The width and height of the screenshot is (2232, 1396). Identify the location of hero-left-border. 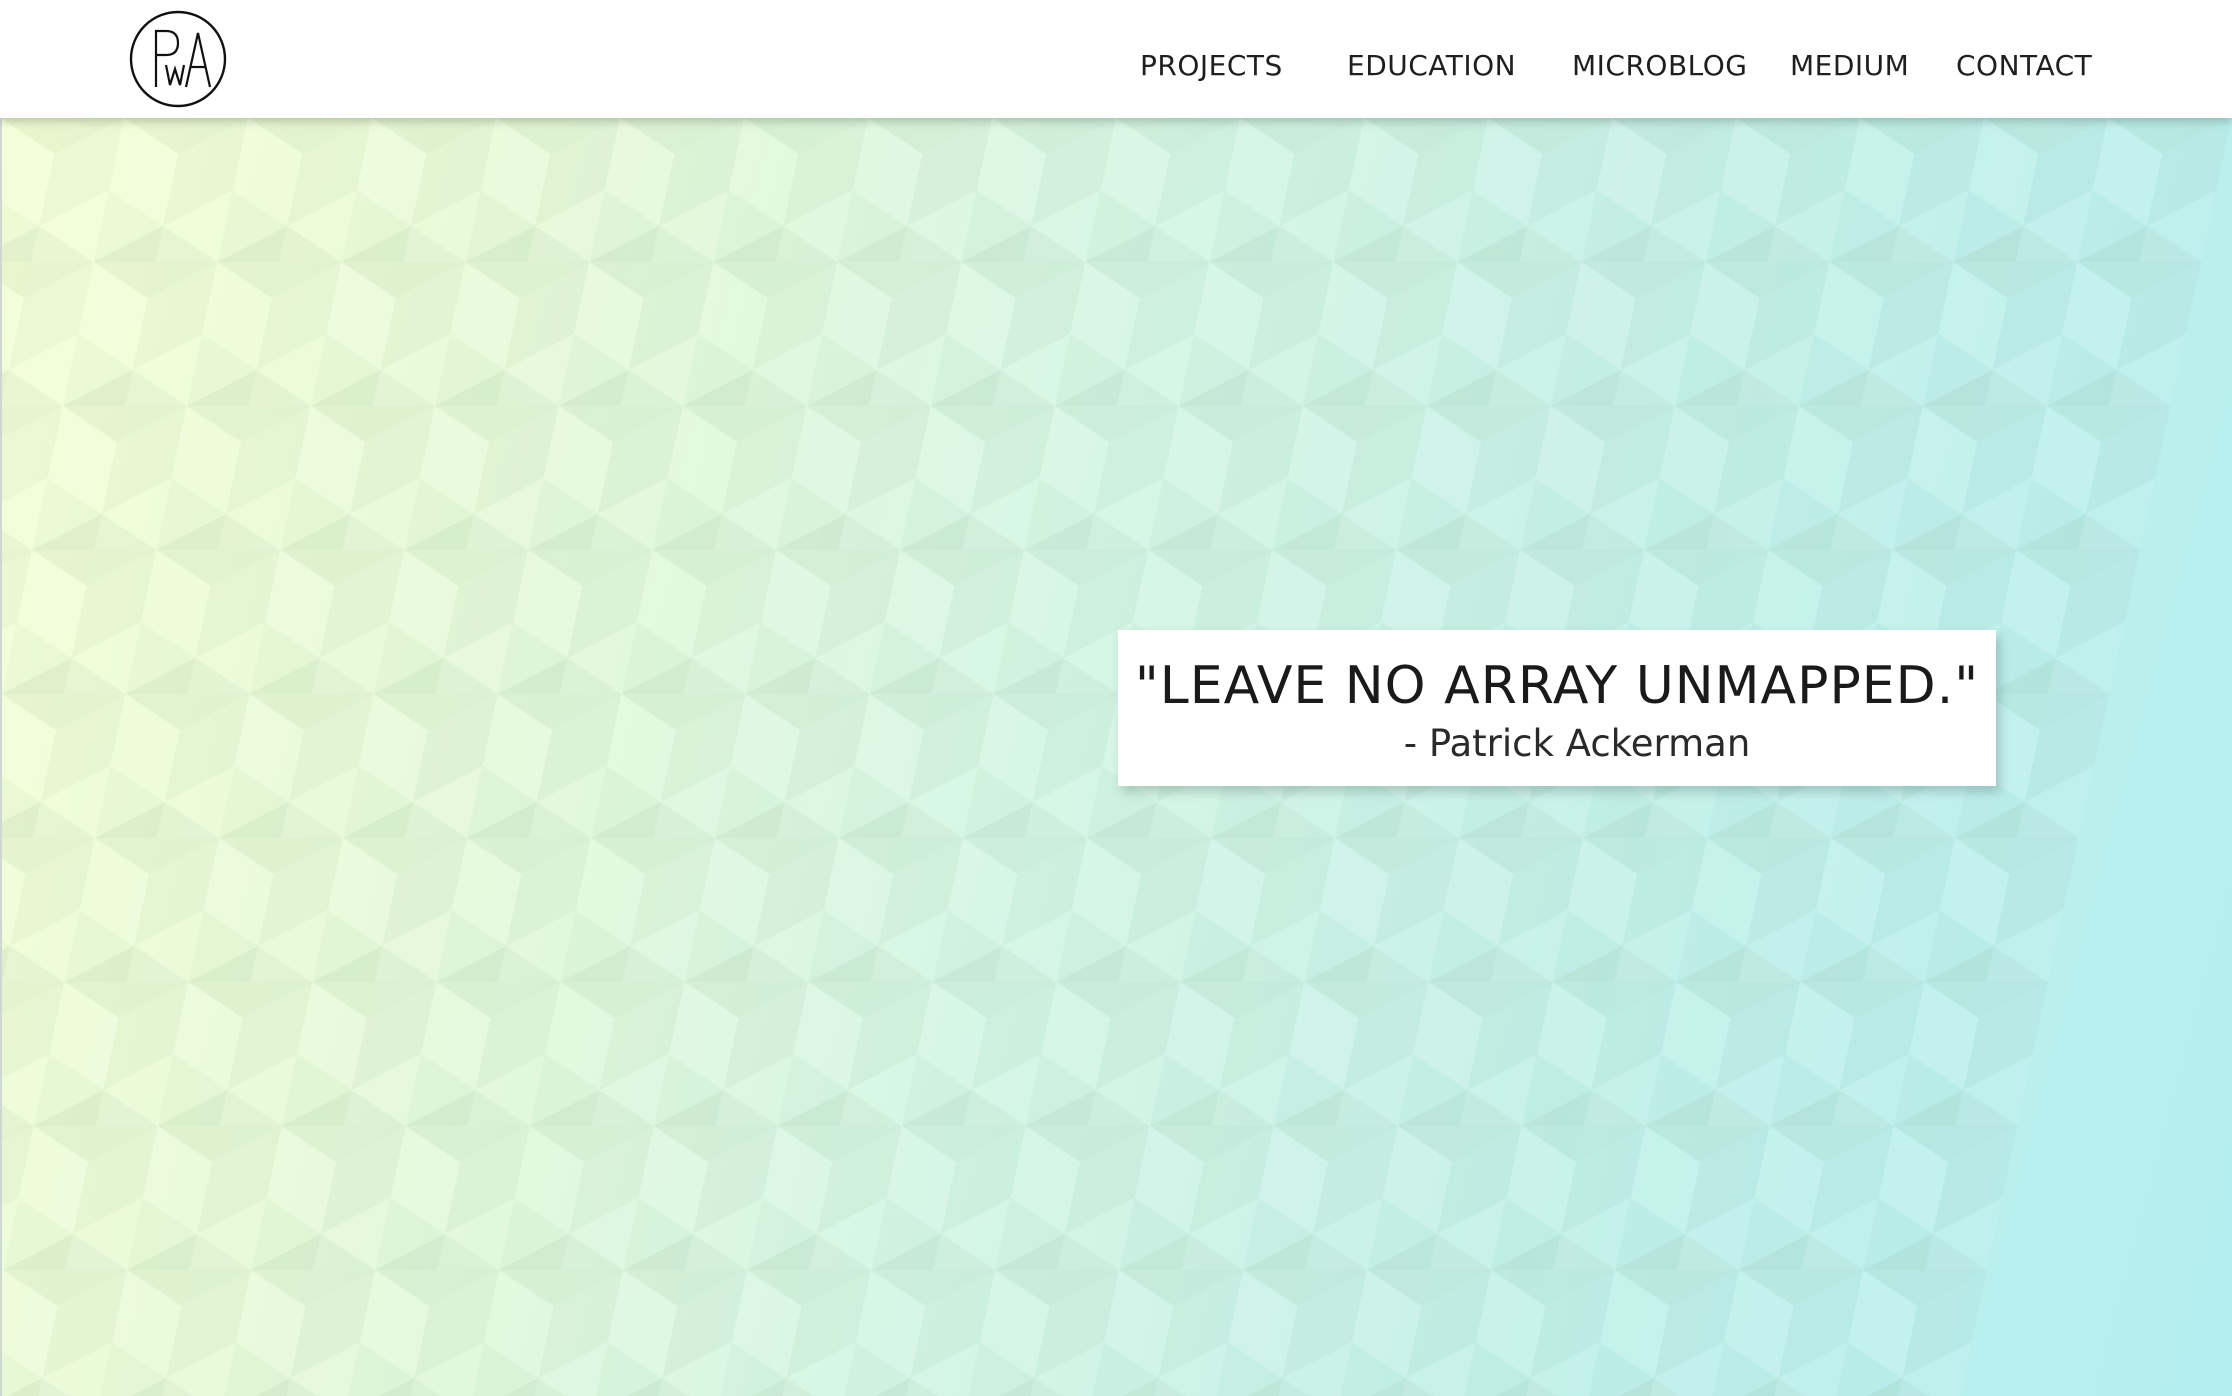
(1, 757).